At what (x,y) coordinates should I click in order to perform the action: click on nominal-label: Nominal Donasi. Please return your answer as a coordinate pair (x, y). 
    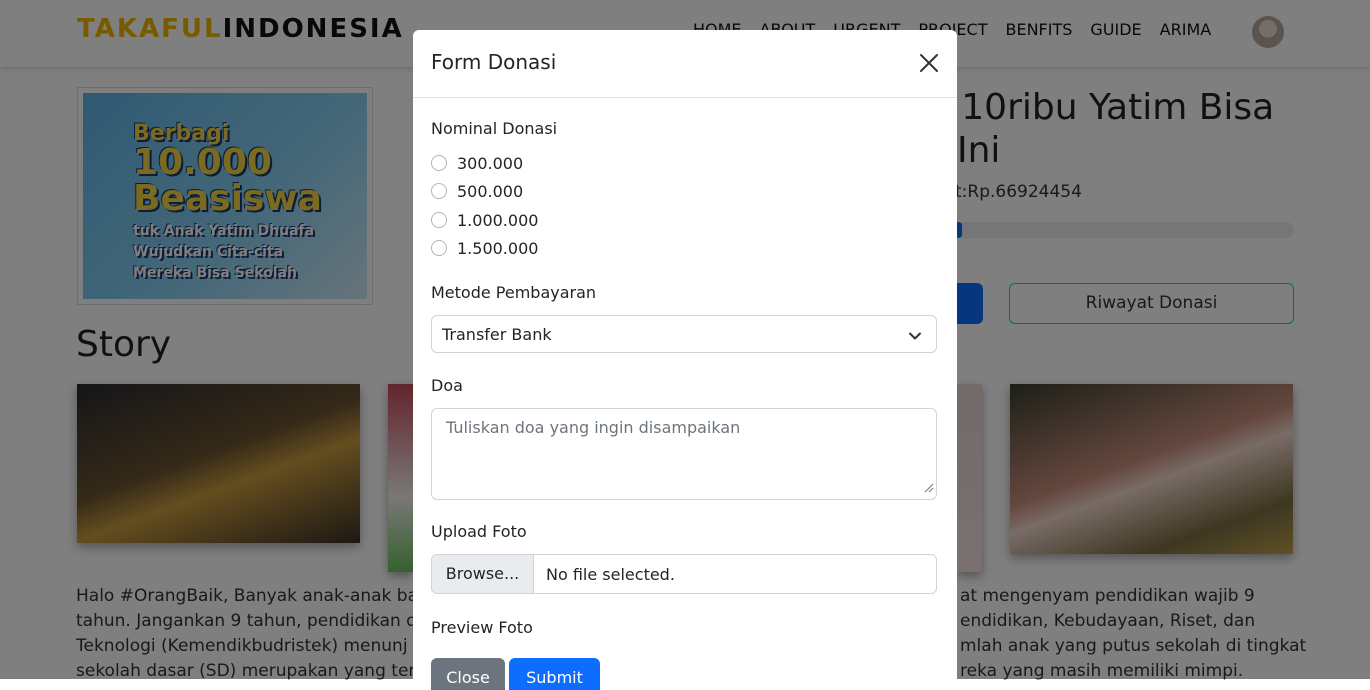
    Looking at the image, I should click on (494, 128).